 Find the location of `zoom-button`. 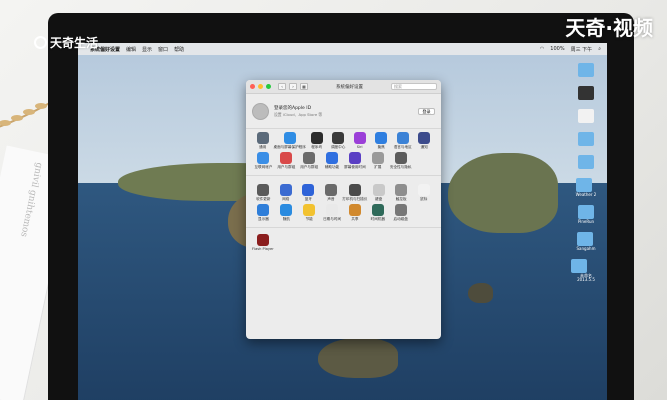

zoom-button is located at coordinates (268, 86).